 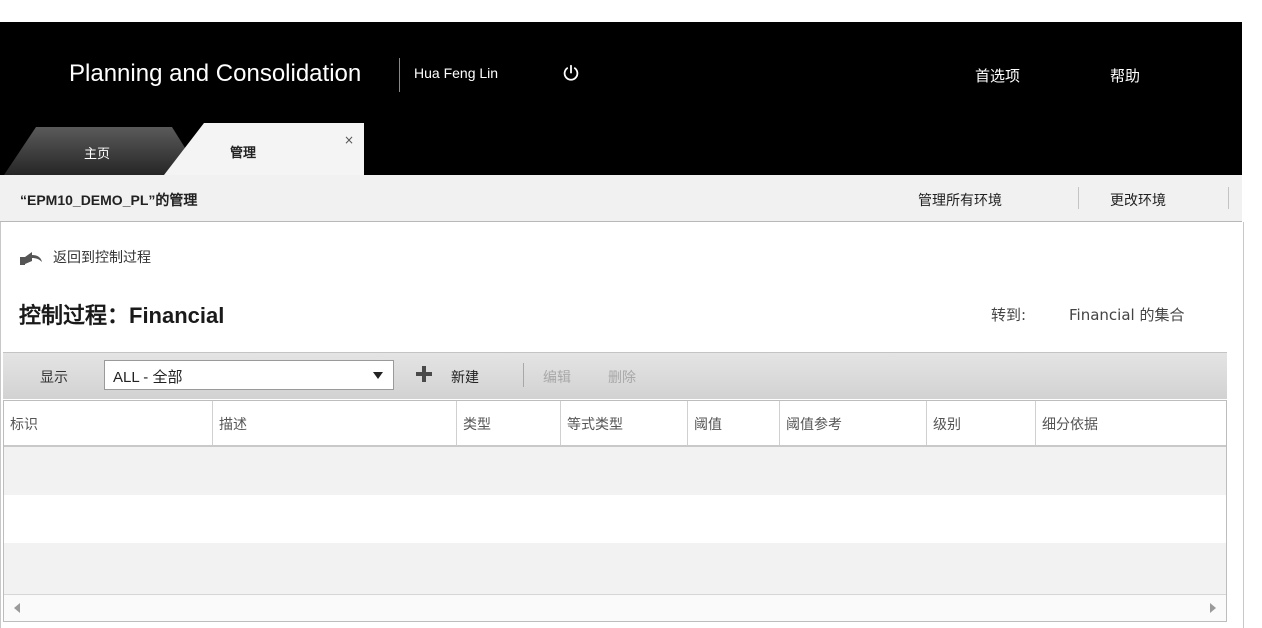 I want to click on filter-select: ALL - 全部, so click(x=249, y=375).